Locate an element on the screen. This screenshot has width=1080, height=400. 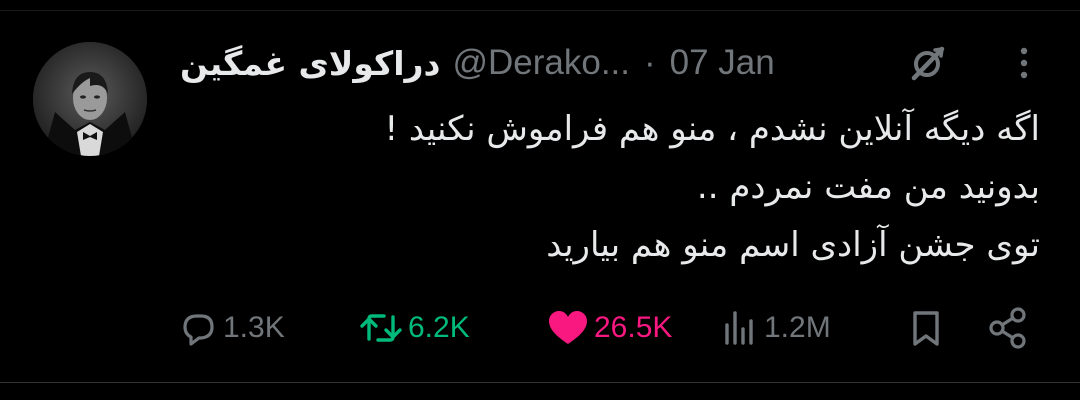
tweet-date: 07 Jan is located at coordinates (722, 63).